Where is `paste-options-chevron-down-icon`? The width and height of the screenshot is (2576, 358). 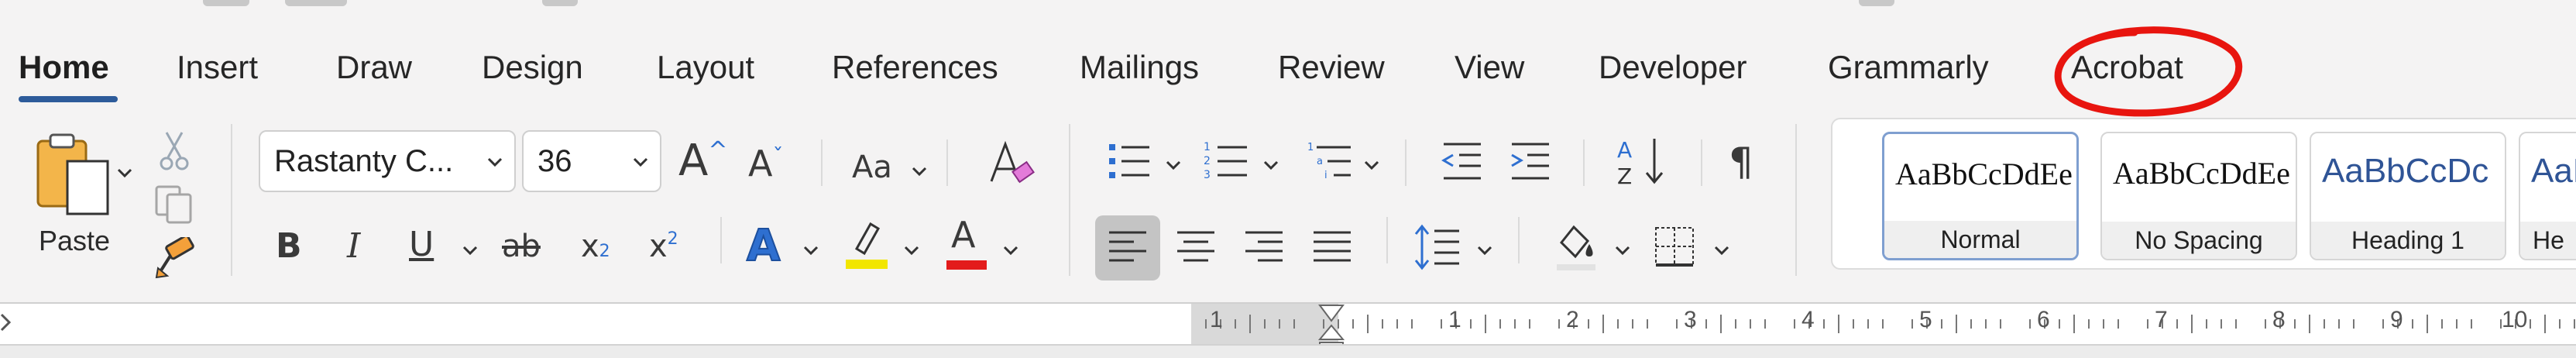 paste-options-chevron-down-icon is located at coordinates (124, 172).